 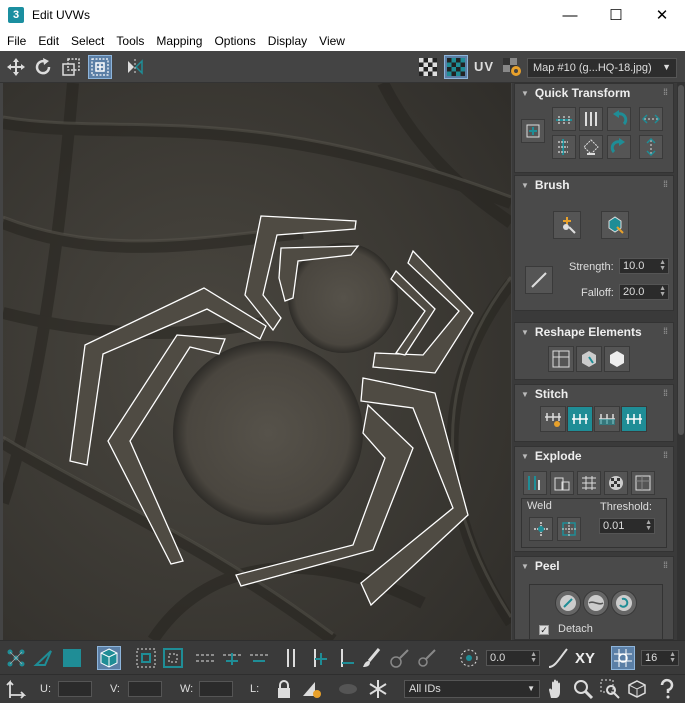 What do you see at coordinates (513, 658) in the screenshot?
I see `angle-spinner: 0.0 ▲ ▼` at bounding box center [513, 658].